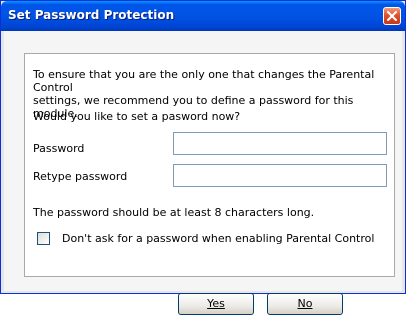 The image size is (406, 315). What do you see at coordinates (80, 176) in the screenshot?
I see `retype-password-label: Retype password` at bounding box center [80, 176].